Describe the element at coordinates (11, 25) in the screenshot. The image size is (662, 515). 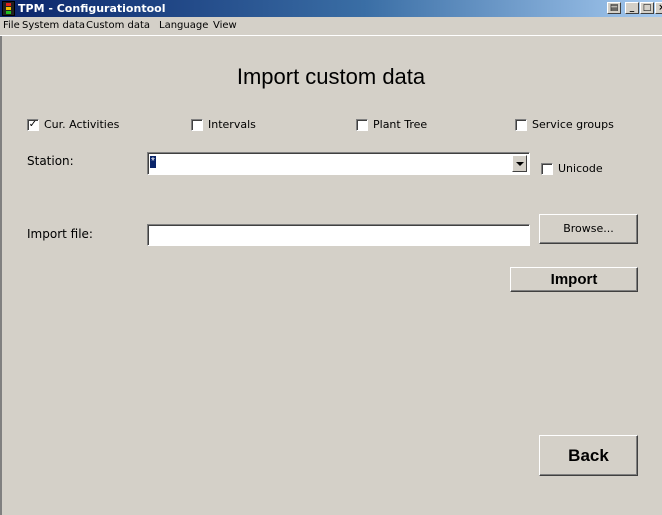
I see `menu-file: File` at that location.